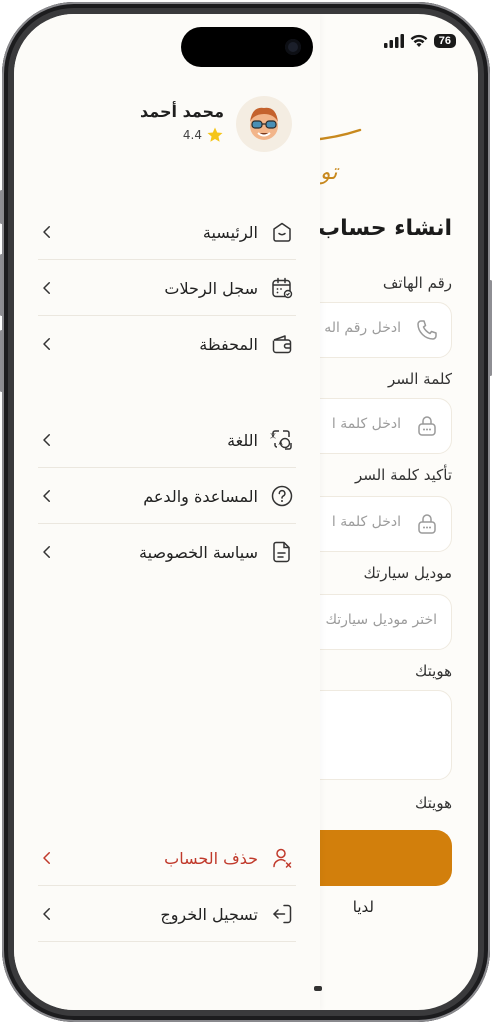 The image size is (492, 1024). Describe the element at coordinates (192, 135) in the screenshot. I see `rating-value: 4.4` at that location.